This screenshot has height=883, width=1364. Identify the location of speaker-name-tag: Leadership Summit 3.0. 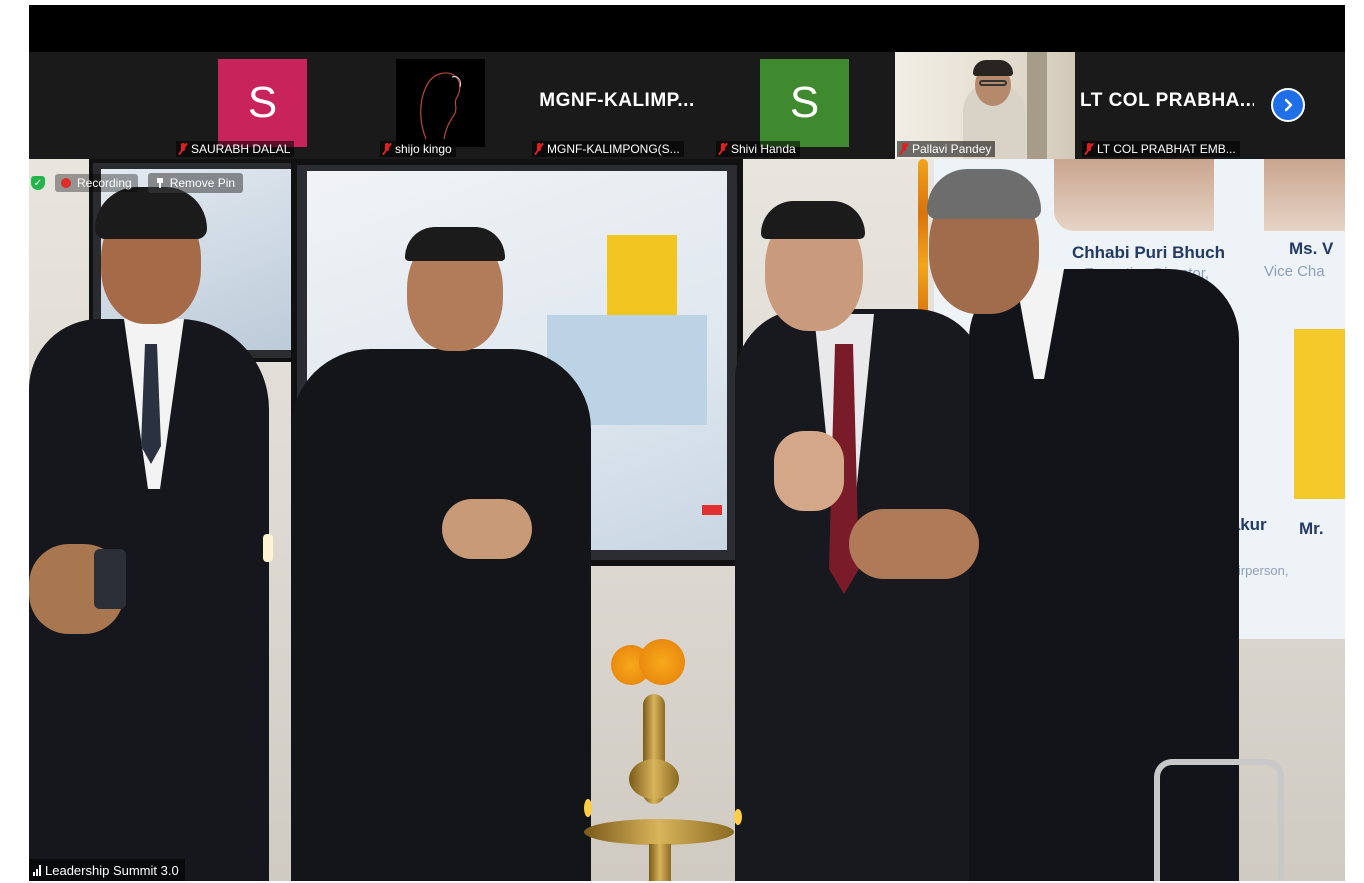
(107, 870).